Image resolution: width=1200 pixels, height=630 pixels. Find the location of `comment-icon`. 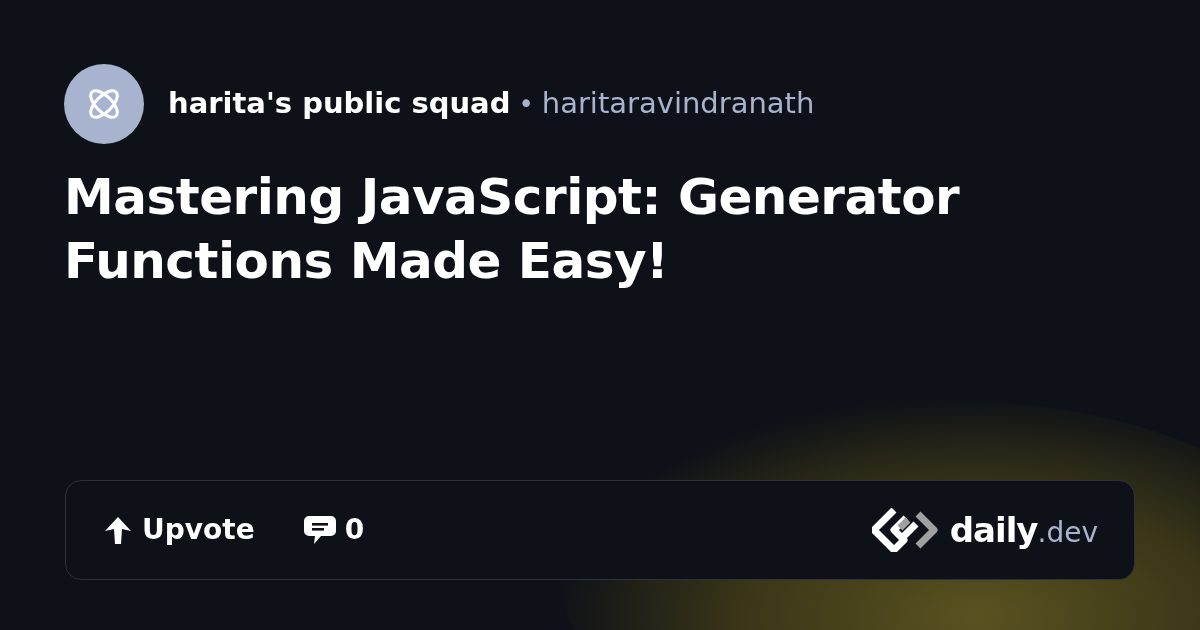

comment-icon is located at coordinates (319, 530).